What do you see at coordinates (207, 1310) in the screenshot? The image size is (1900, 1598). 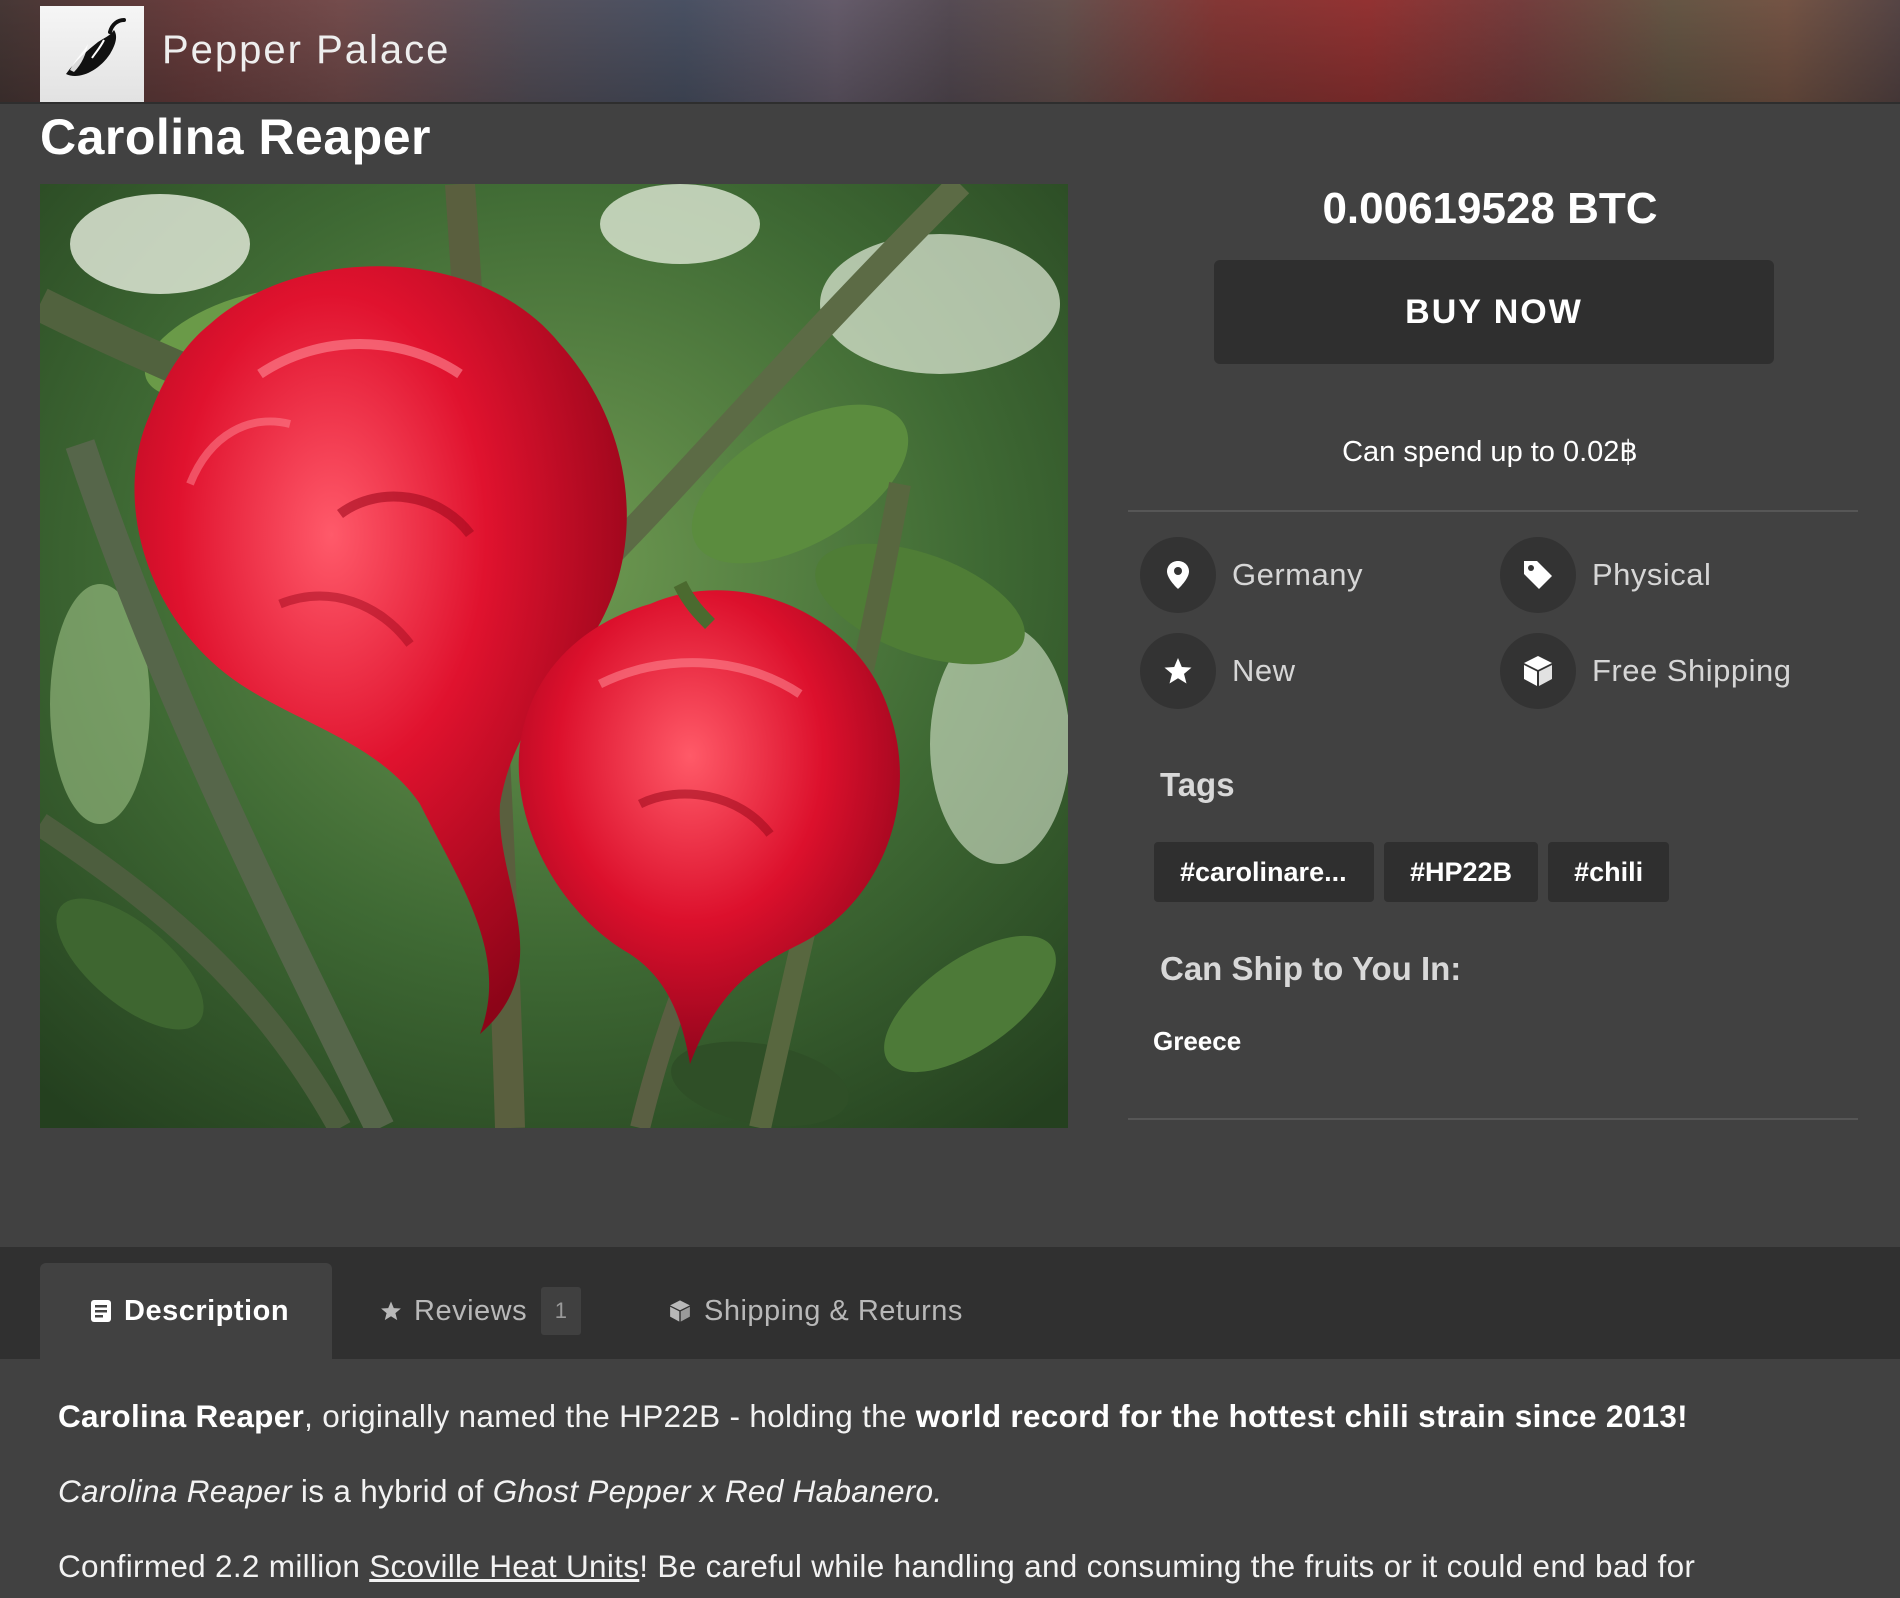 I see `tab-description-label: Description` at bounding box center [207, 1310].